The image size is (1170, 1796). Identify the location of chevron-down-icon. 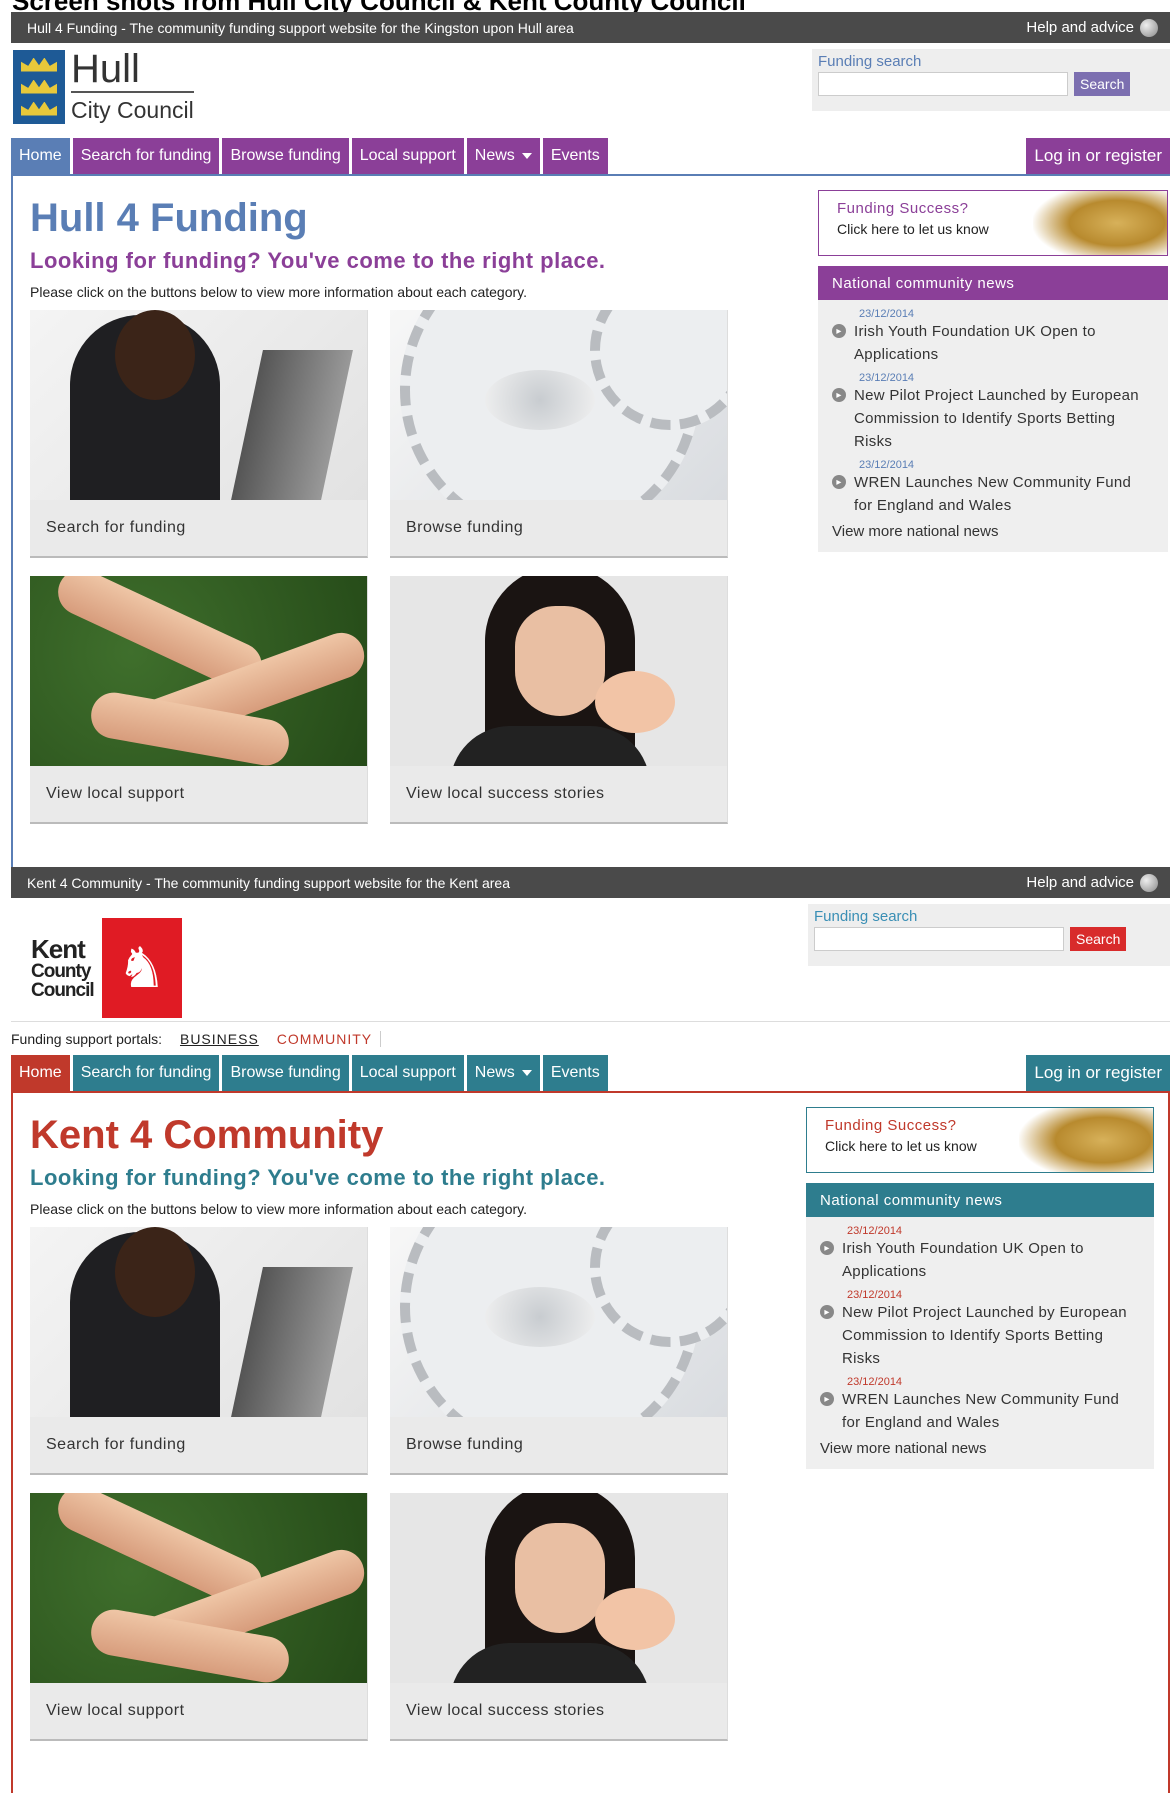
(526, 156).